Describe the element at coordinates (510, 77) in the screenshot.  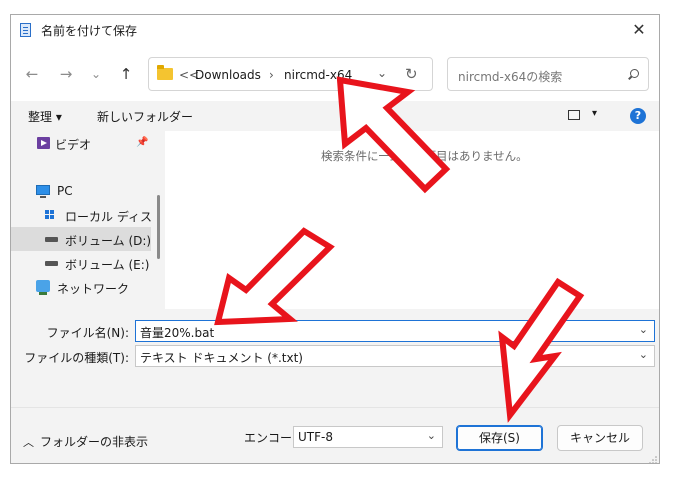
I see `search-placeholder: nircmd-x64の検索` at that location.